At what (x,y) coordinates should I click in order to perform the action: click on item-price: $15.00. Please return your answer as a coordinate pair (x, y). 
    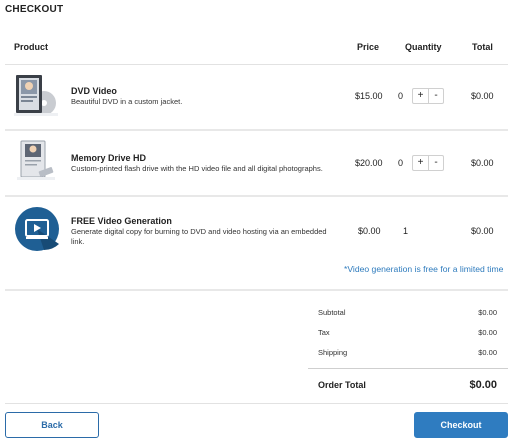
    Looking at the image, I should click on (369, 96).